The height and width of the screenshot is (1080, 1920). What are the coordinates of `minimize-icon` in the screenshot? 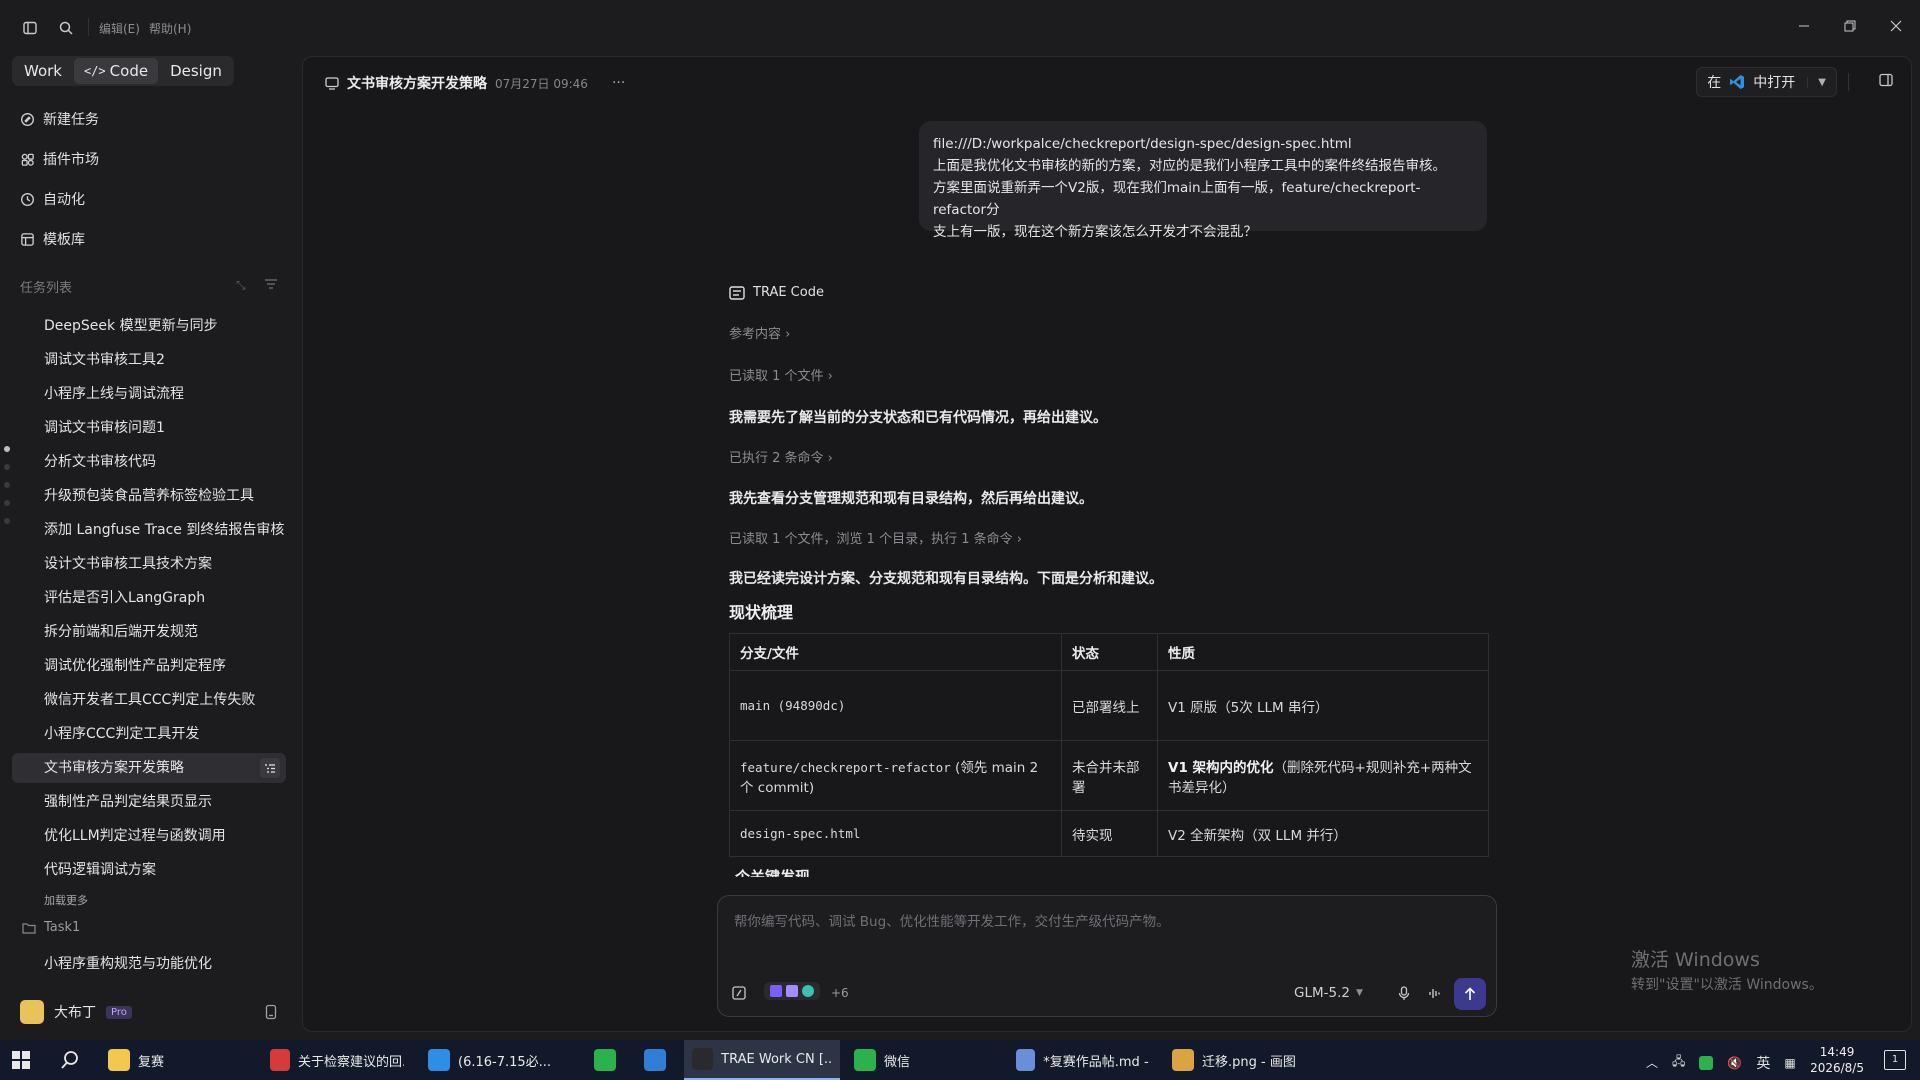 It's located at (1804, 26).